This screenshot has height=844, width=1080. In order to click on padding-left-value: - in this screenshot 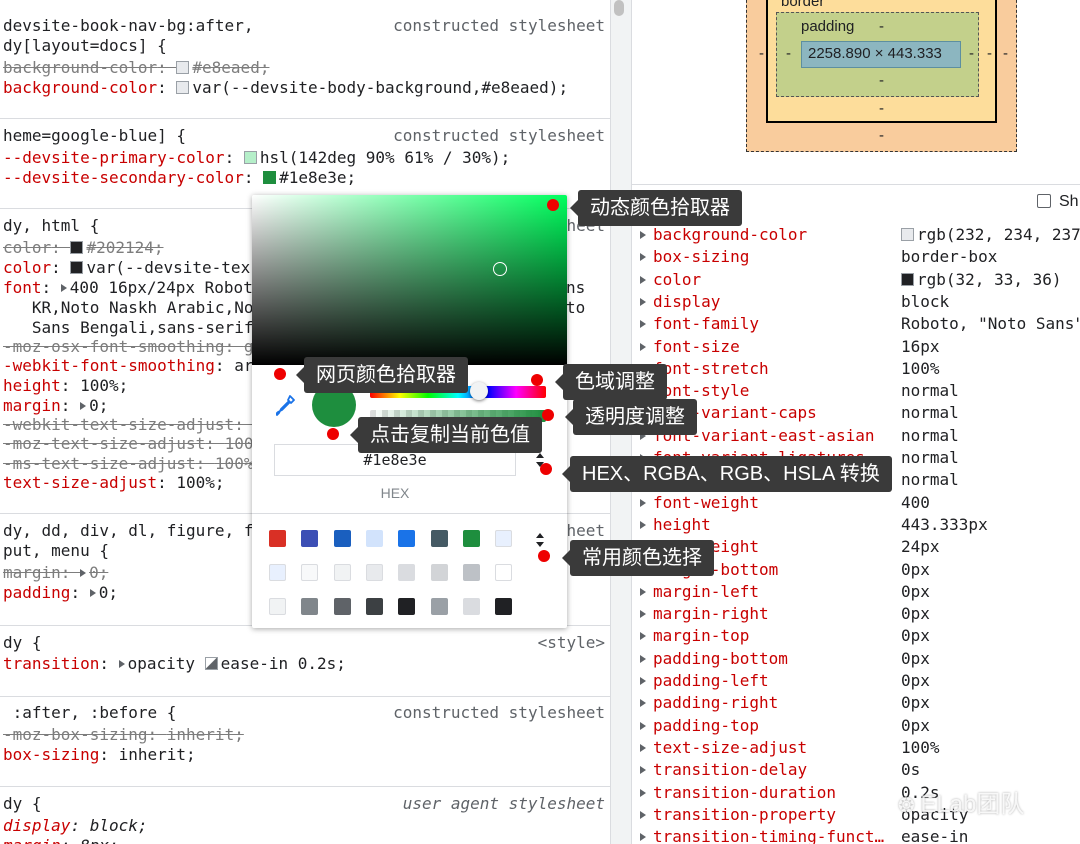, I will do `click(788, 53)`.